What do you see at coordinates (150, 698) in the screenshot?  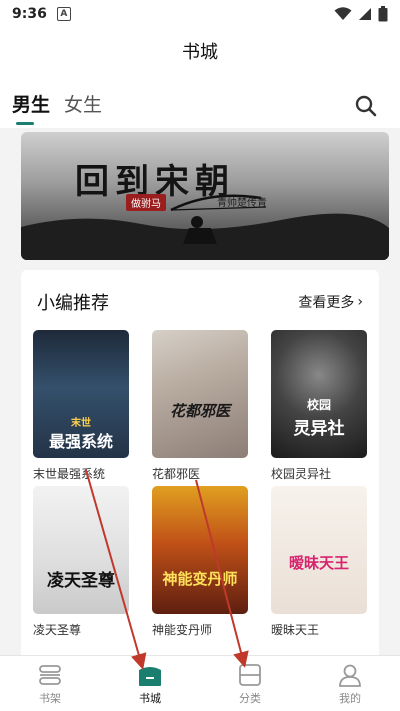 I see `nav-label: 书城` at bounding box center [150, 698].